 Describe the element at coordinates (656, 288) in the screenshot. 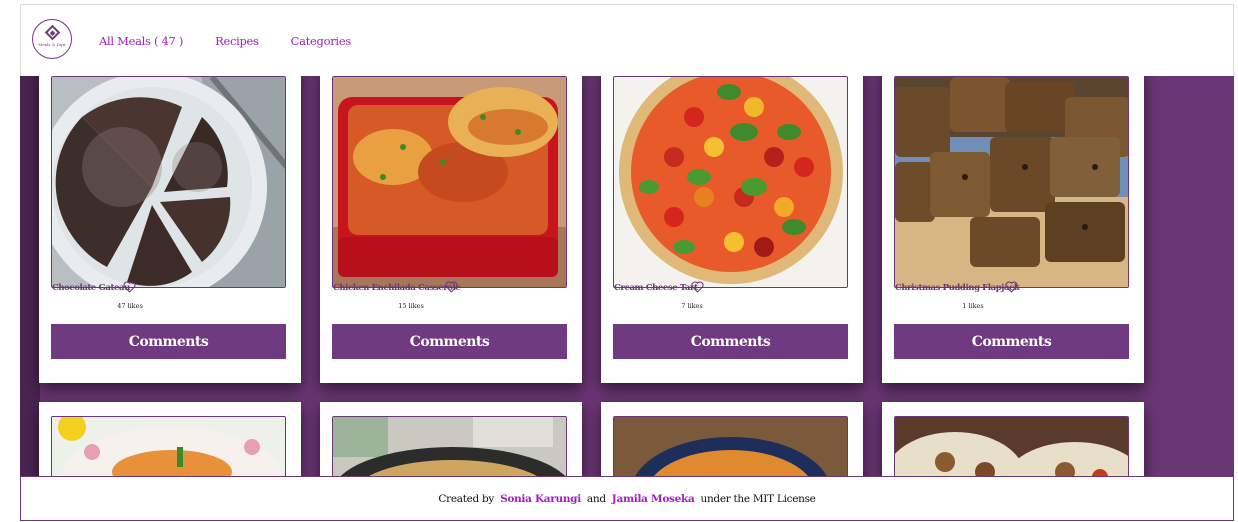

I see `meal-title: Cream Cheese Tart` at that location.